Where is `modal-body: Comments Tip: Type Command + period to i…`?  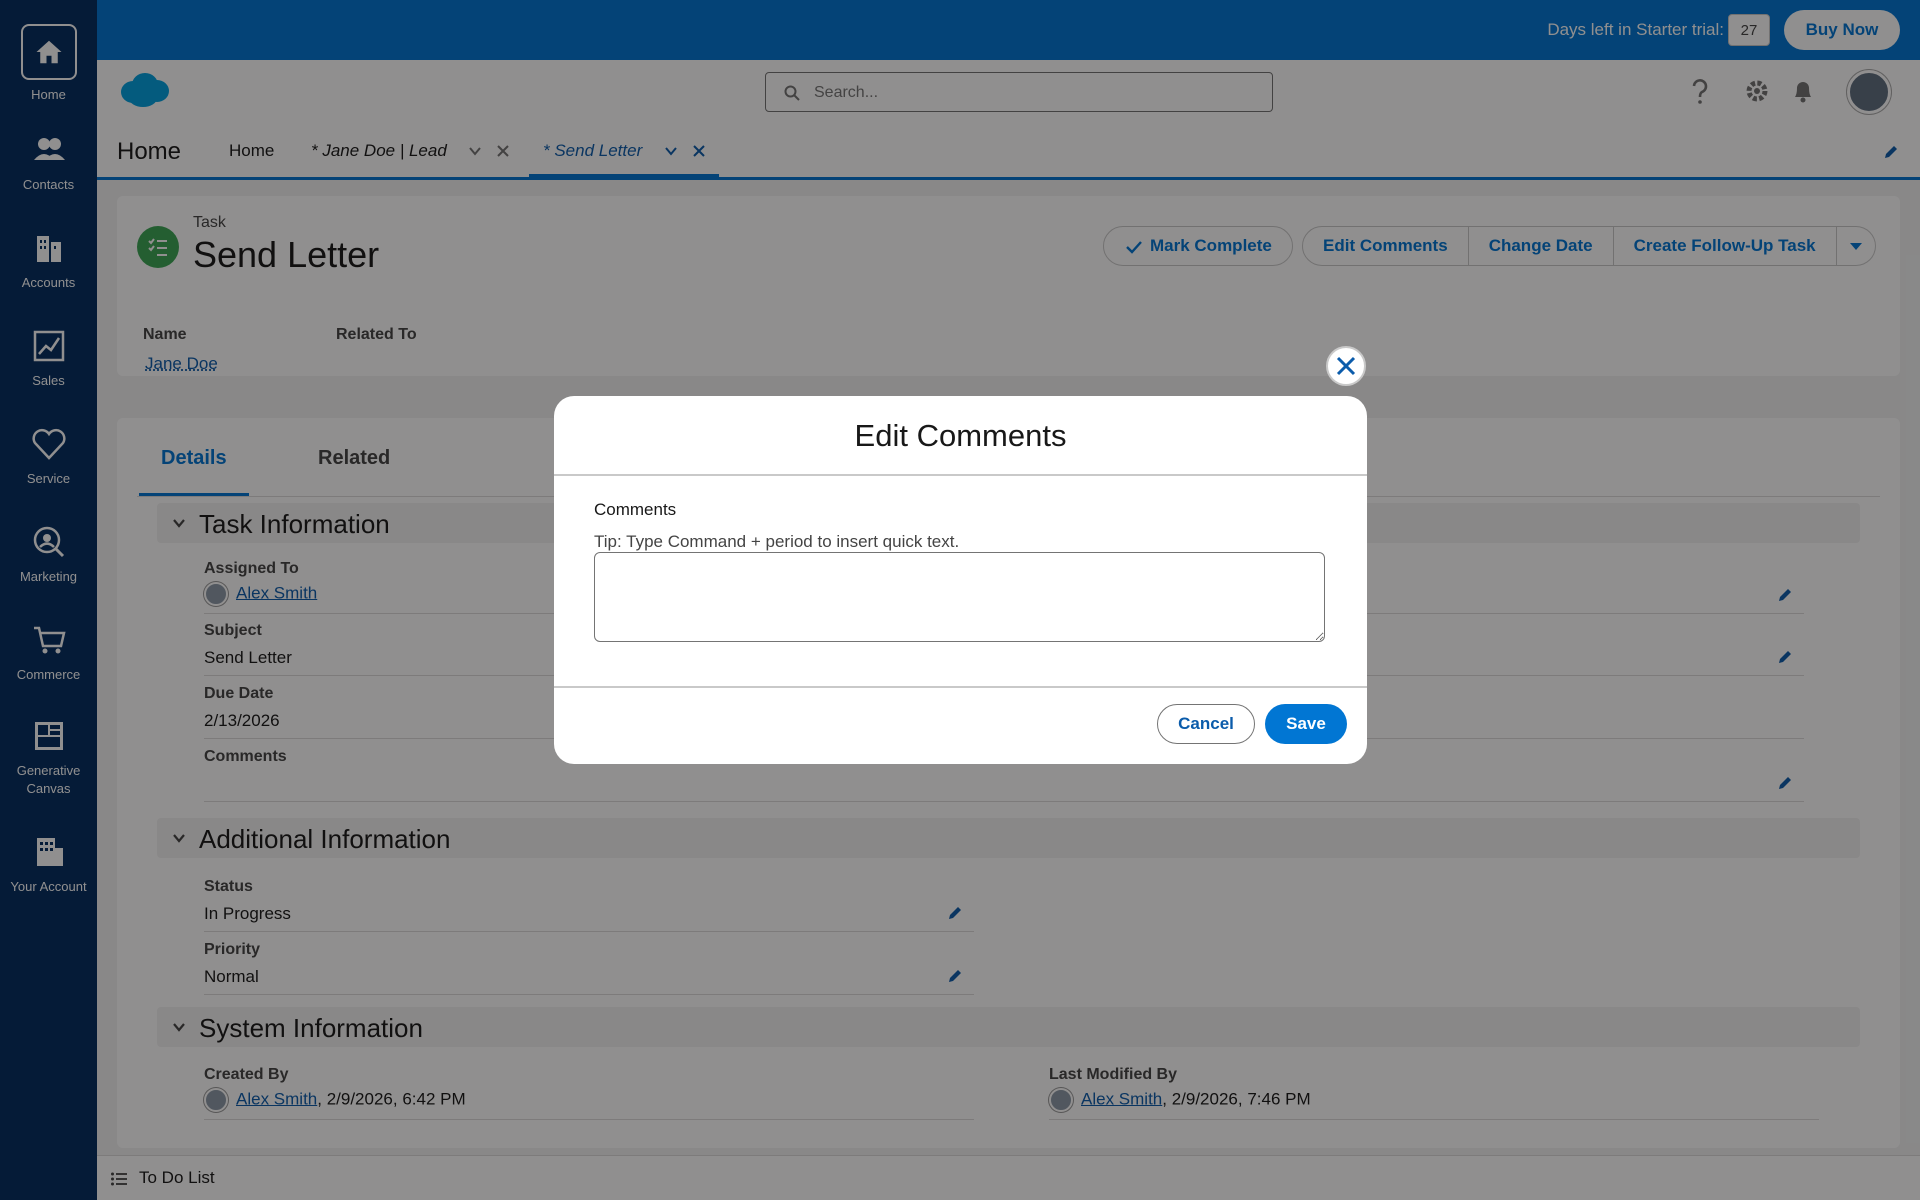 modal-body: Comments Tip: Type Command + period to i… is located at coordinates (960, 582).